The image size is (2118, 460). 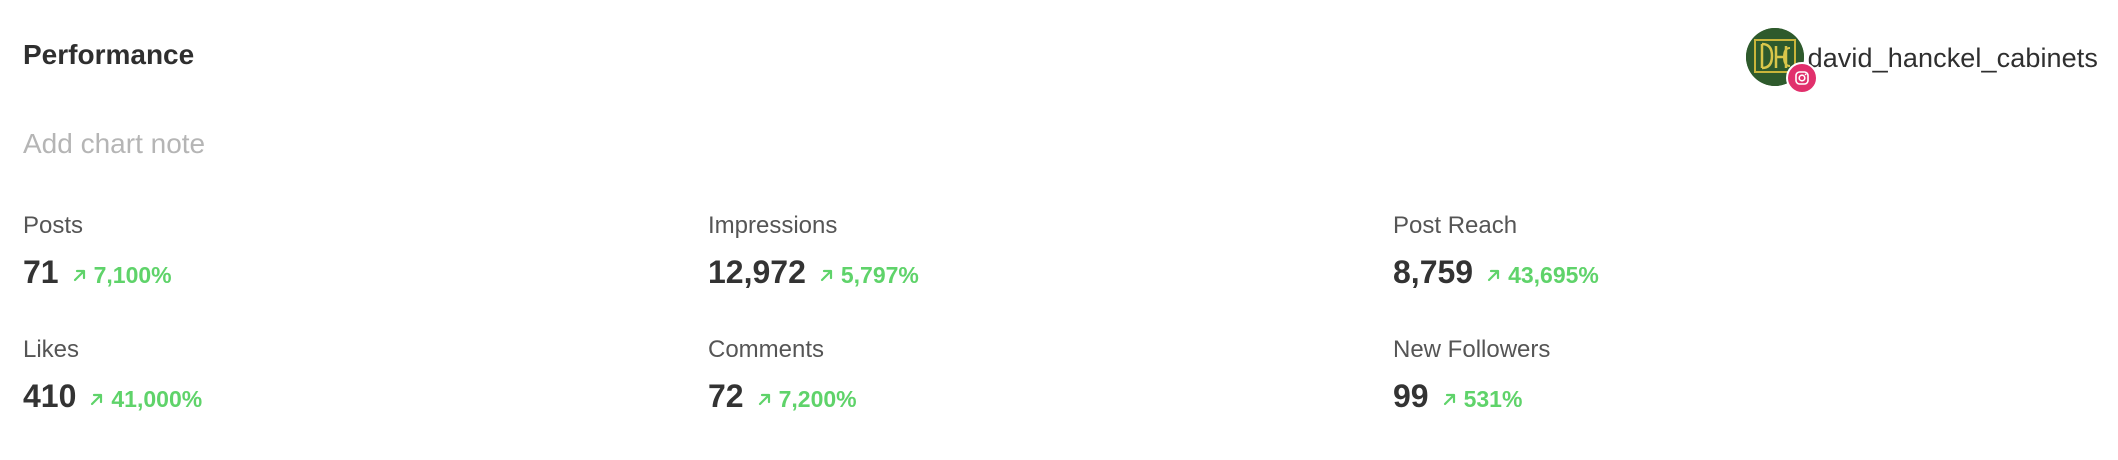 What do you see at coordinates (1781, 61) in the screenshot?
I see `avatar` at bounding box center [1781, 61].